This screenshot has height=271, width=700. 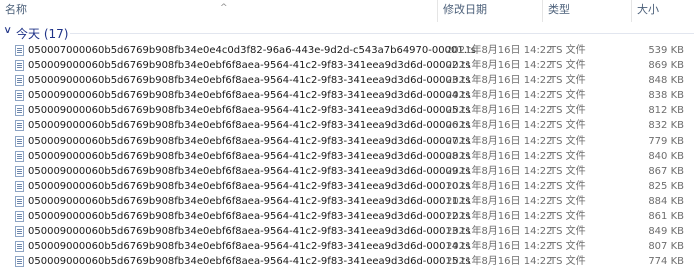 What do you see at coordinates (587, 11) in the screenshot?
I see `column-header-type: 类型` at bounding box center [587, 11].